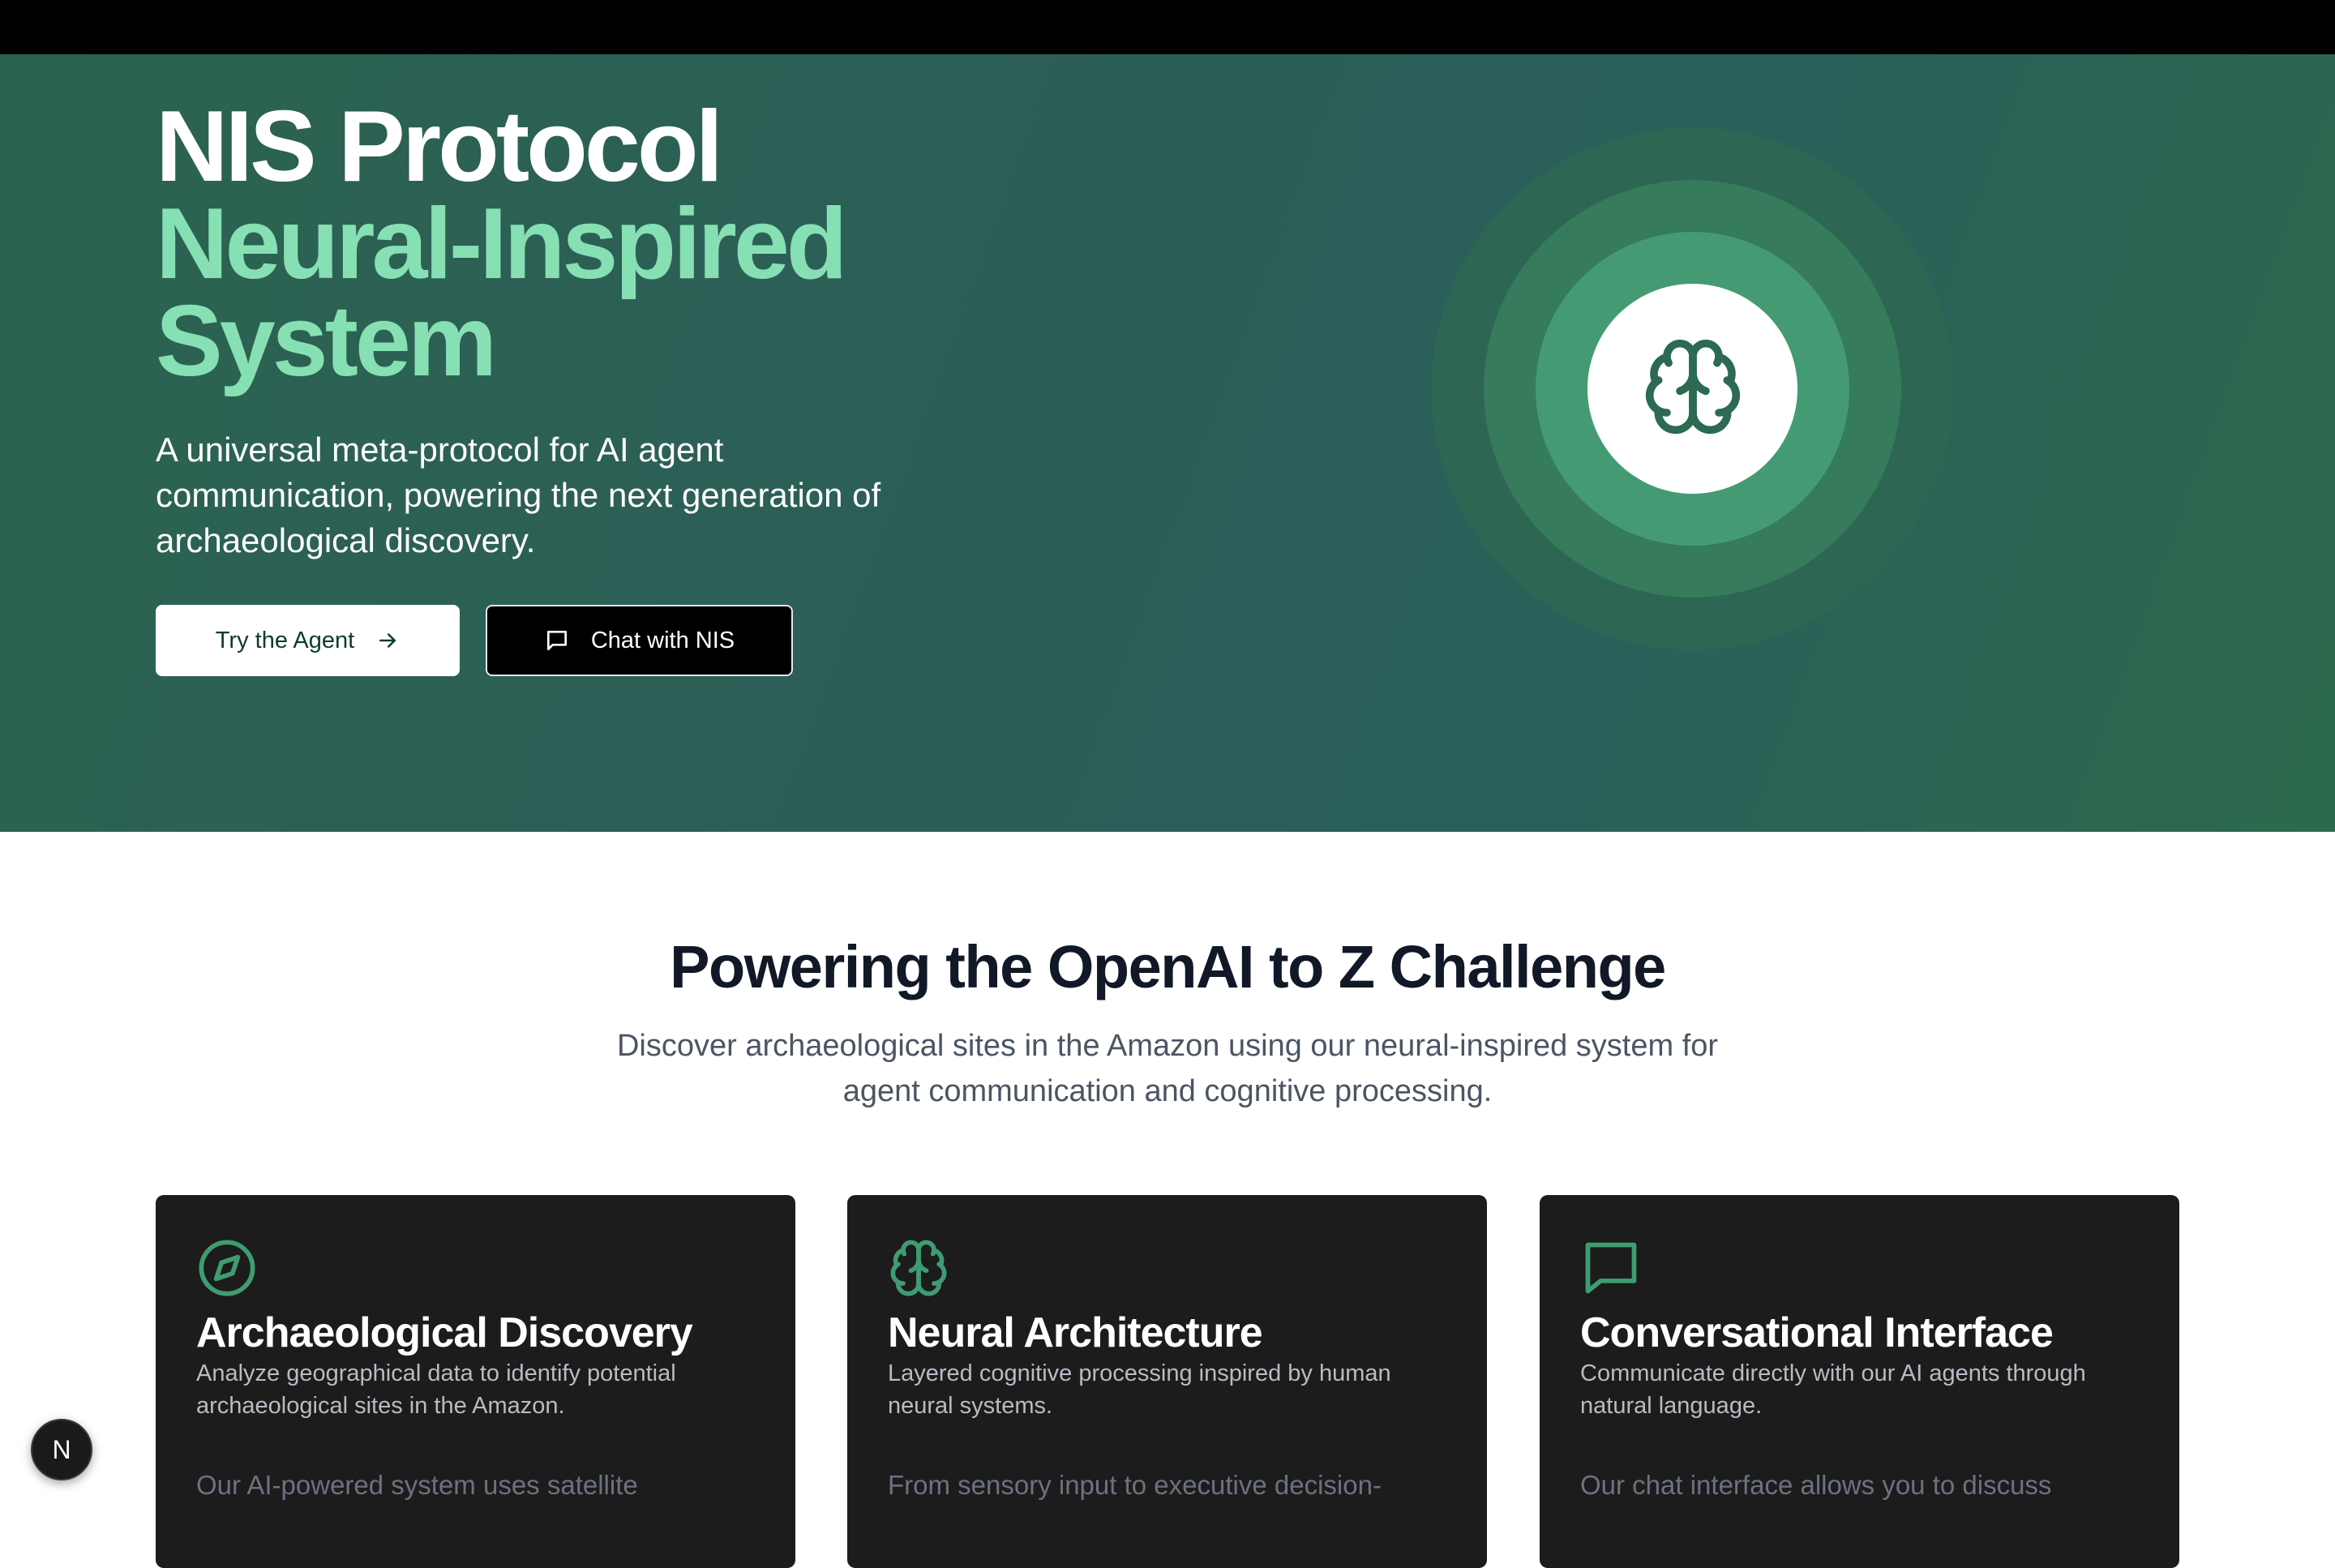 The height and width of the screenshot is (1568, 2335). What do you see at coordinates (227, 1268) in the screenshot?
I see `compass-icon` at bounding box center [227, 1268].